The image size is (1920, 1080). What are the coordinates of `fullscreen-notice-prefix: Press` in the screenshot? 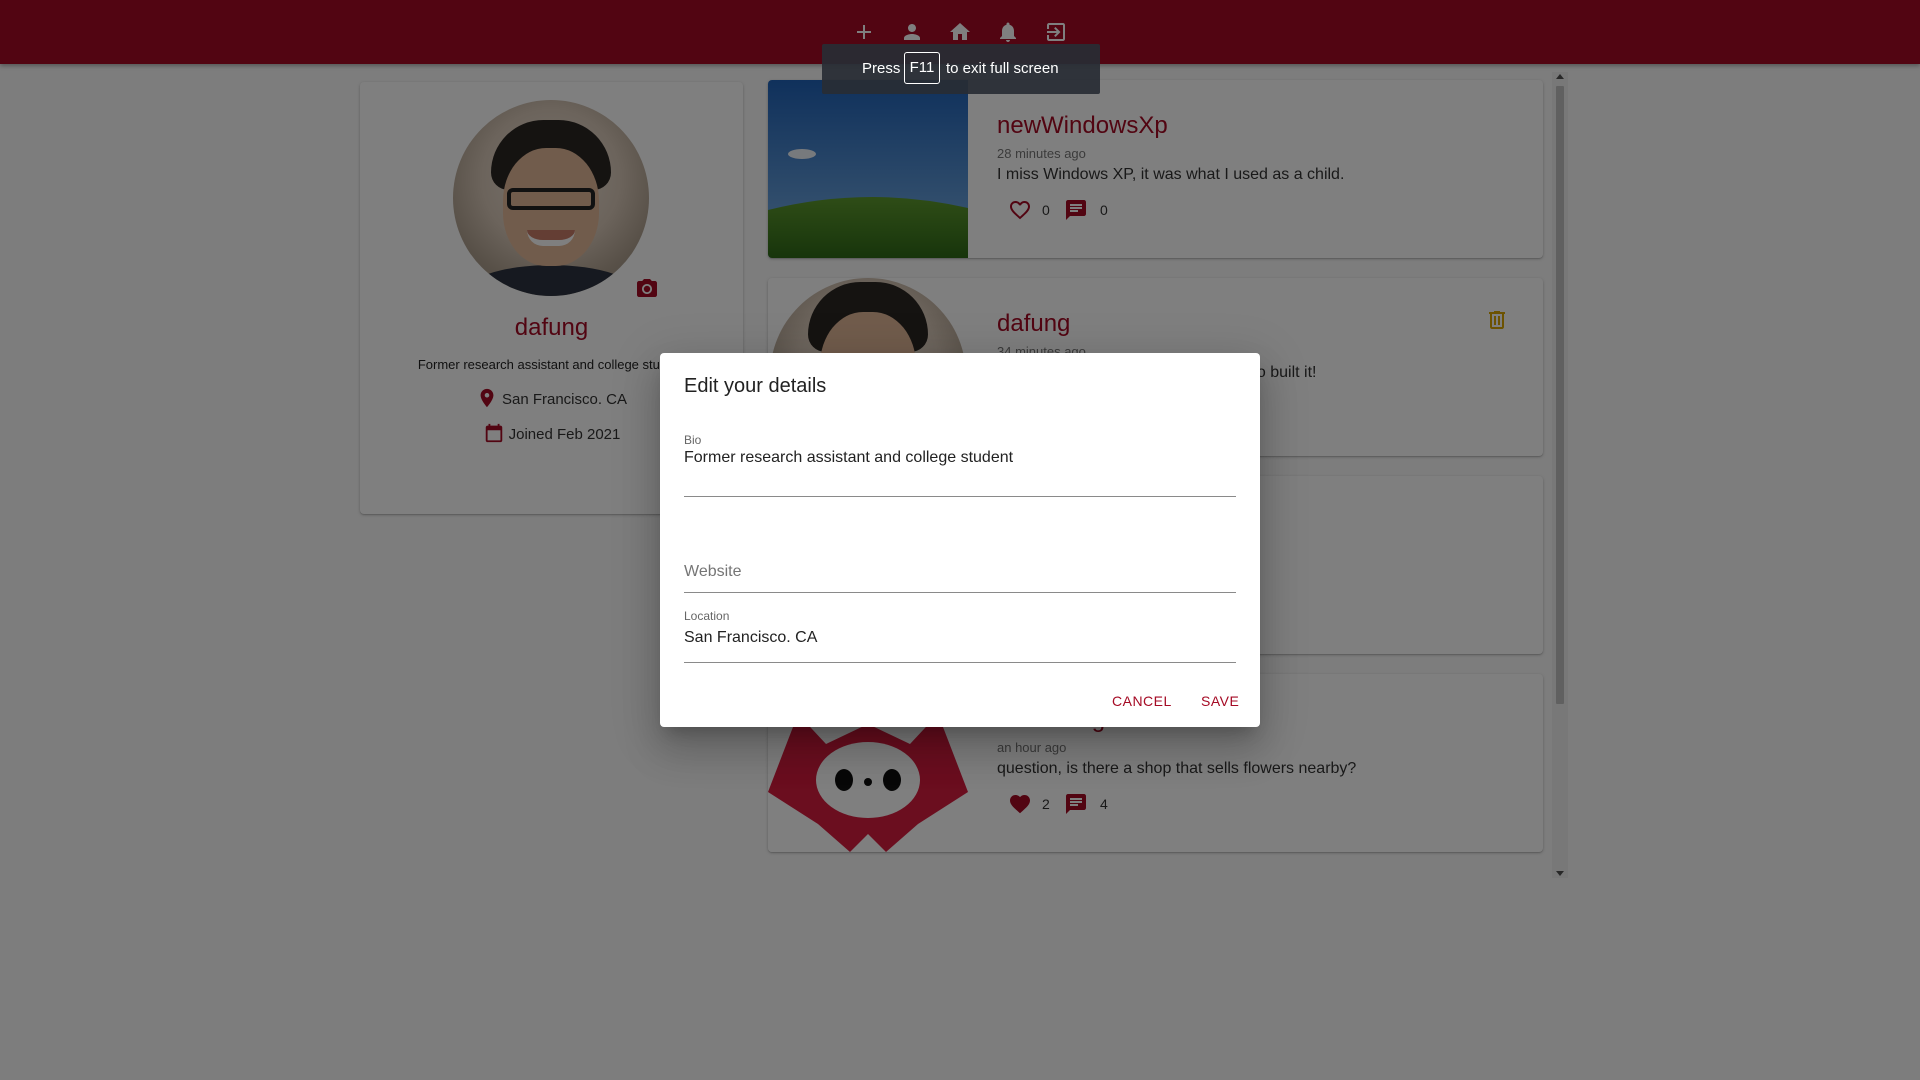 It's located at (881, 68).